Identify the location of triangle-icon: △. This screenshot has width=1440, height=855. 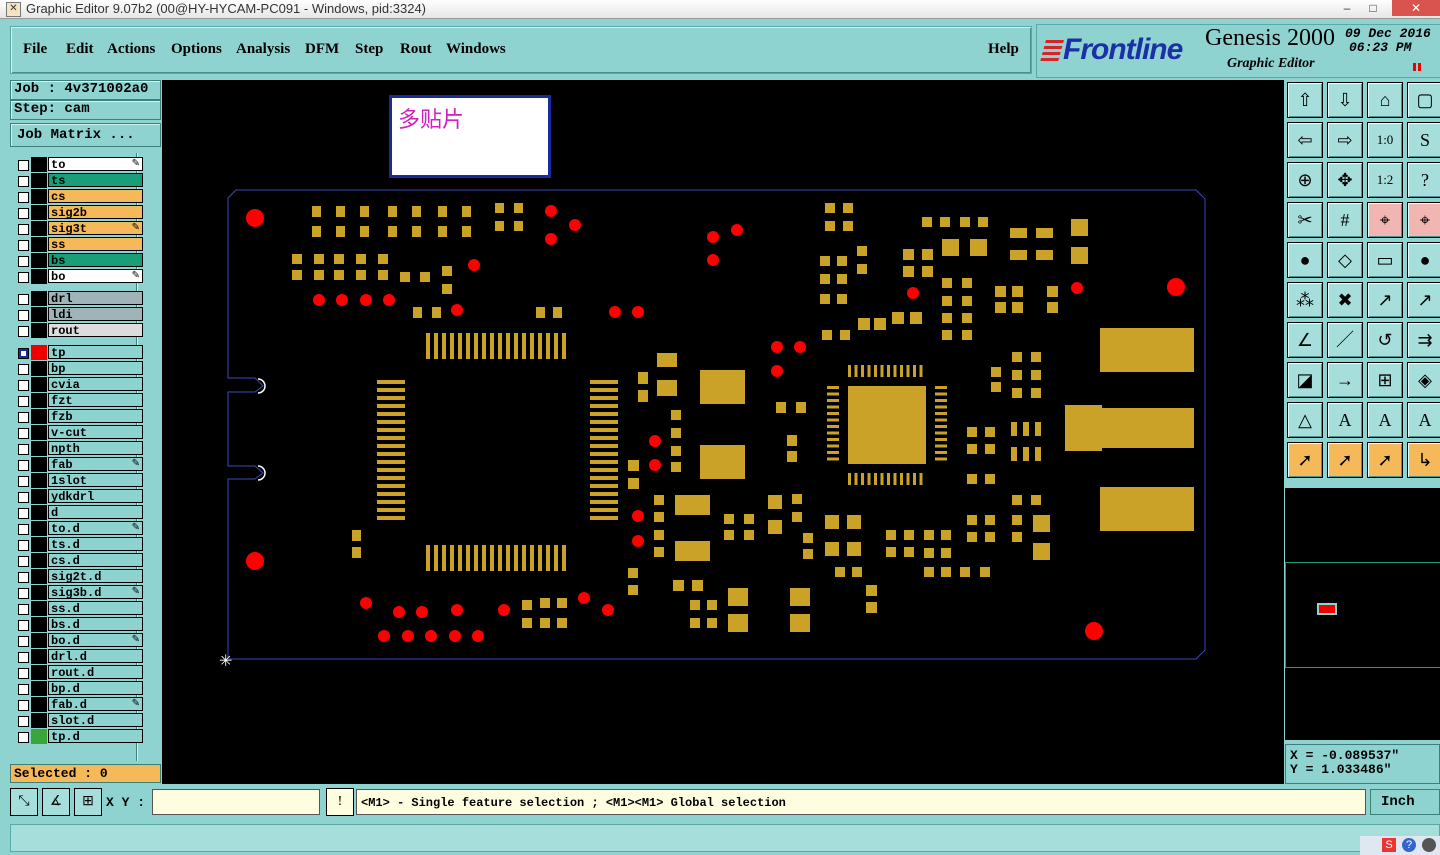
(1305, 420).